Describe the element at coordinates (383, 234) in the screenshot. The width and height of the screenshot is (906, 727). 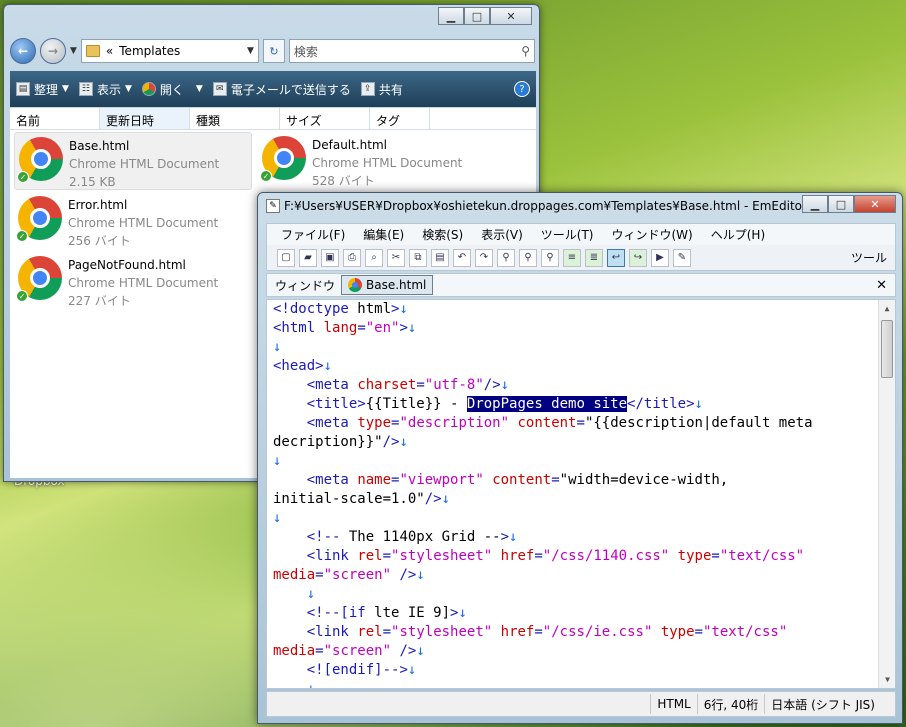
I see `menu-edit: 編集(E)` at that location.